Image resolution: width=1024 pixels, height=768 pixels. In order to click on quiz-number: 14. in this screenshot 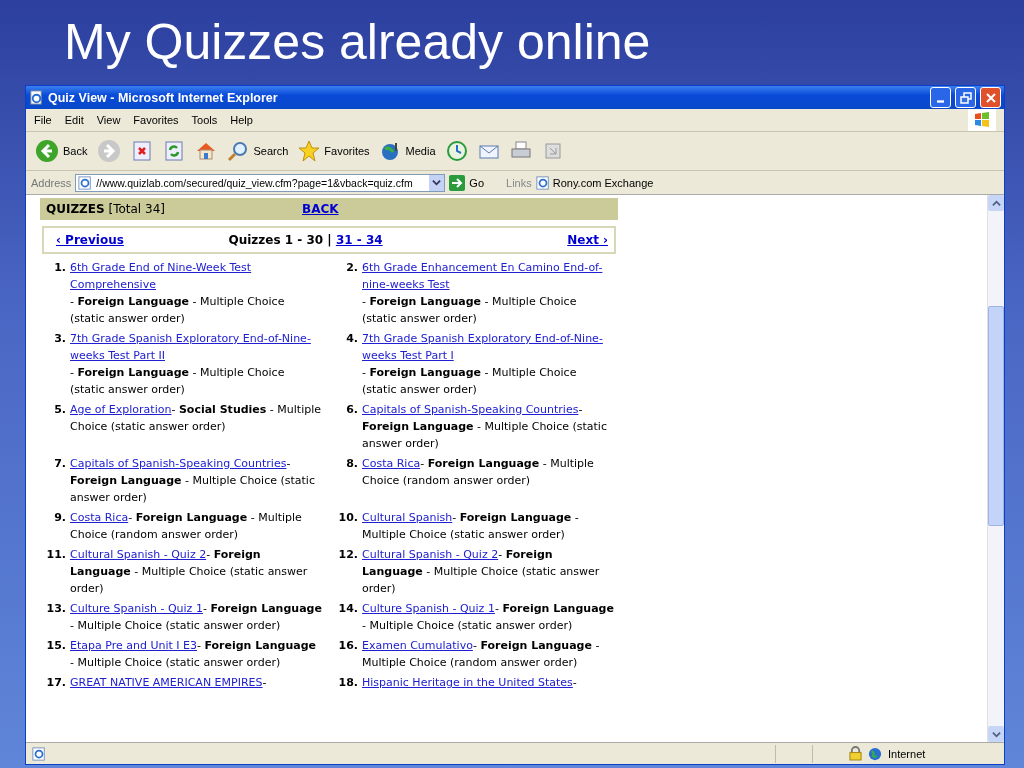, I will do `click(348, 609)`.